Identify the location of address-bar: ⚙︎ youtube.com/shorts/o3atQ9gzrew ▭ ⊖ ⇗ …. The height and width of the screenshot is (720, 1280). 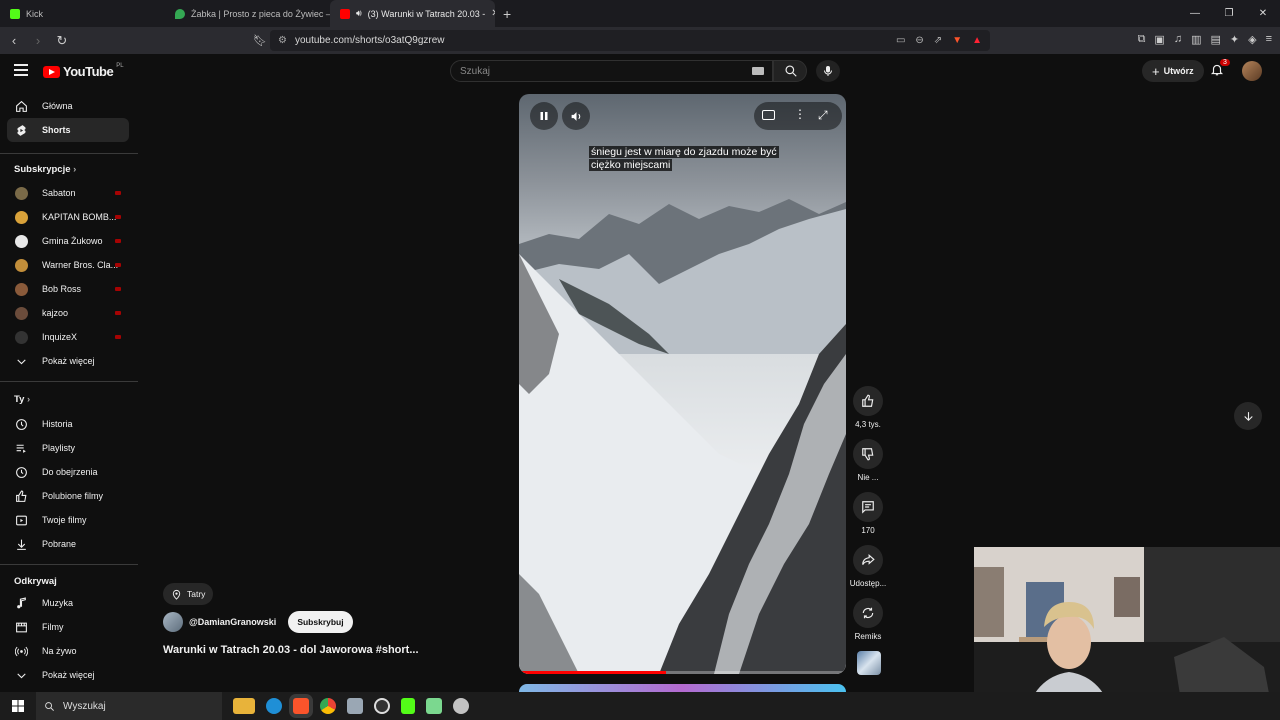
(630, 40).